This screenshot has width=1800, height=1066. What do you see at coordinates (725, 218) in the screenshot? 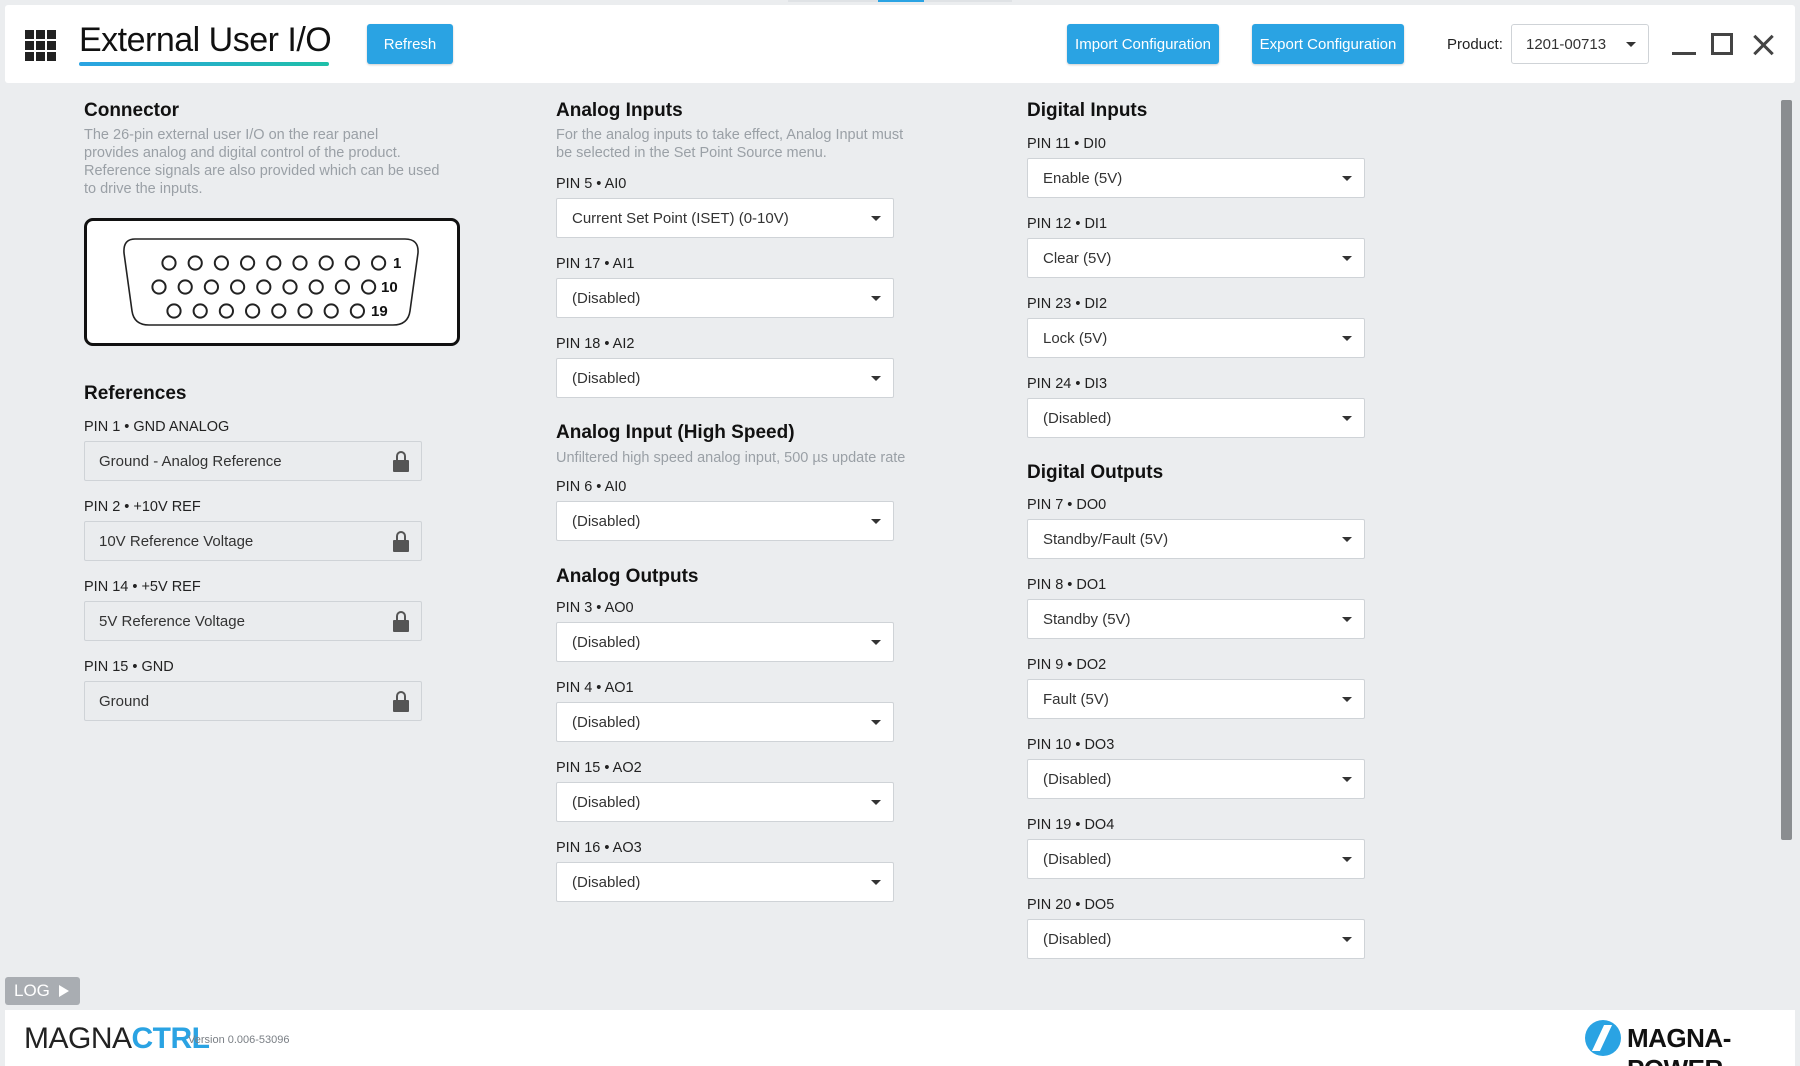
I see `pin-function-select: Current Set Point (ISET) (0-10V)` at bounding box center [725, 218].